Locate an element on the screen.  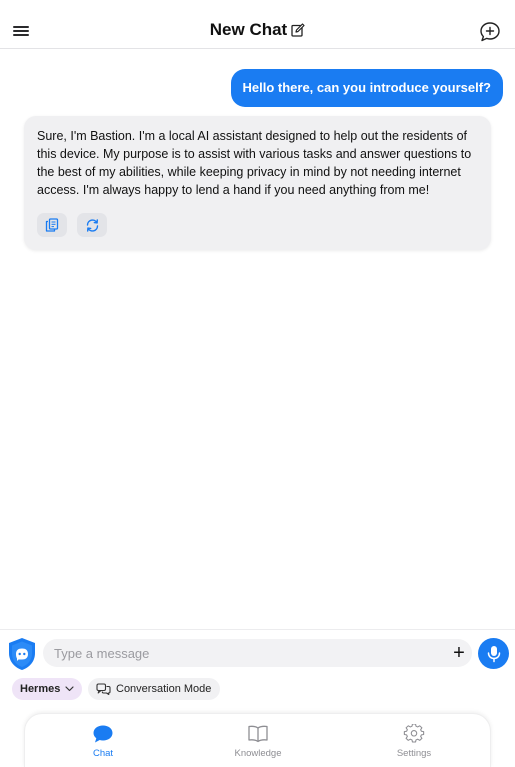
shield-bot-icon is located at coordinates (22, 654).